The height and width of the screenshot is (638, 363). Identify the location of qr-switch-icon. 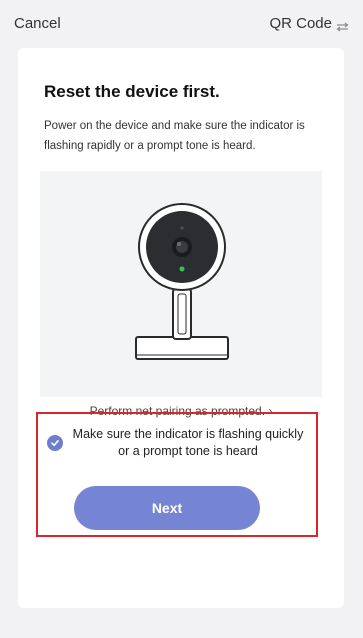
(342, 25).